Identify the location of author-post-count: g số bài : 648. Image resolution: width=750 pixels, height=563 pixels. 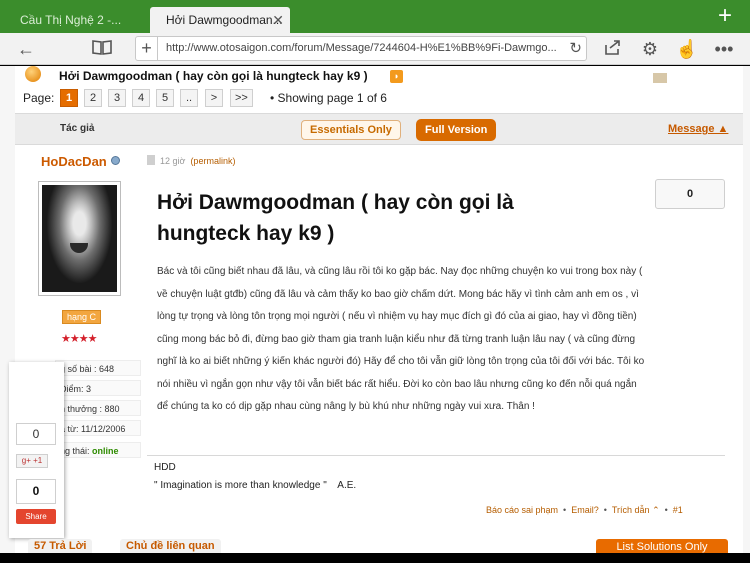
(98, 368).